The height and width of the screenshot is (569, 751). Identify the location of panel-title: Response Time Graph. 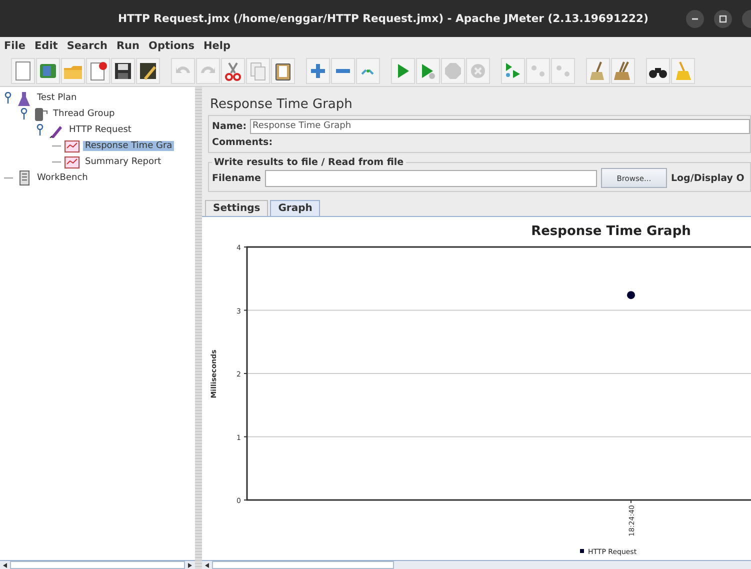
(281, 105).